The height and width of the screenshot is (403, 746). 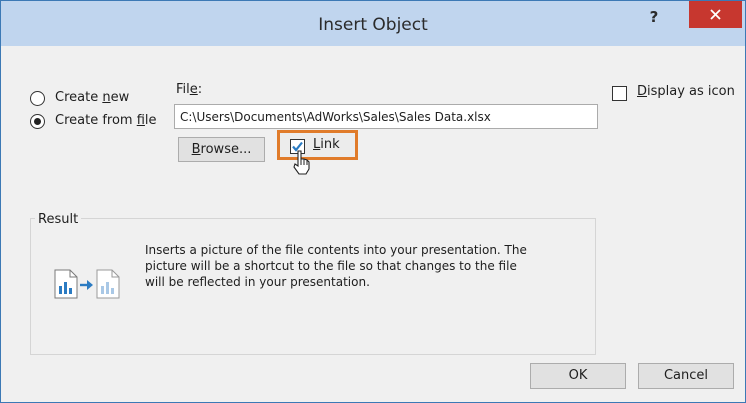 I want to click on mouse-cursor-icon, so click(x=301, y=162).